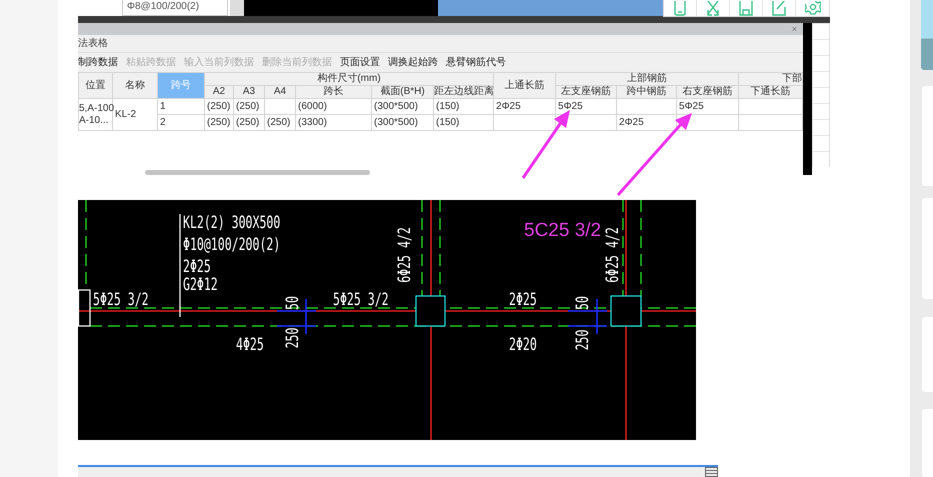 Image resolution: width=933 pixels, height=477 pixels. I want to click on toolbar-button: 制跨数据, so click(98, 62).